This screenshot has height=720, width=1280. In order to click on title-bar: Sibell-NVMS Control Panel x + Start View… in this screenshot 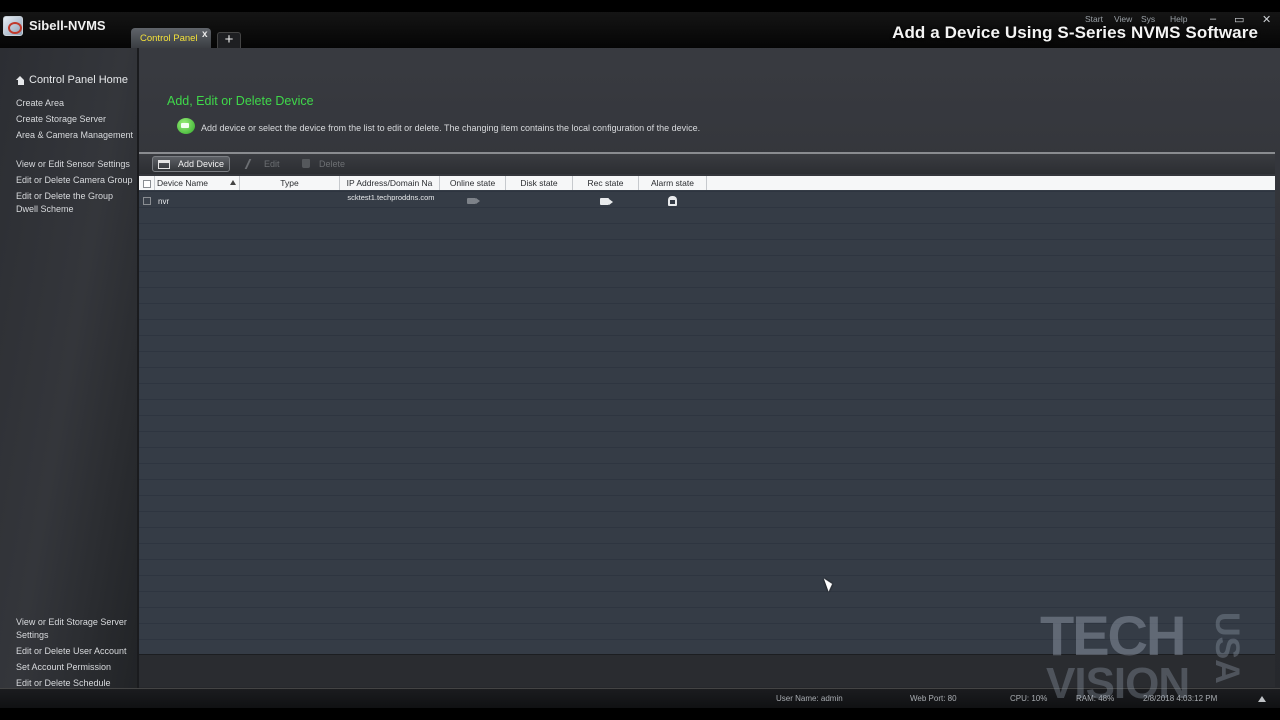, I will do `click(640, 30)`.